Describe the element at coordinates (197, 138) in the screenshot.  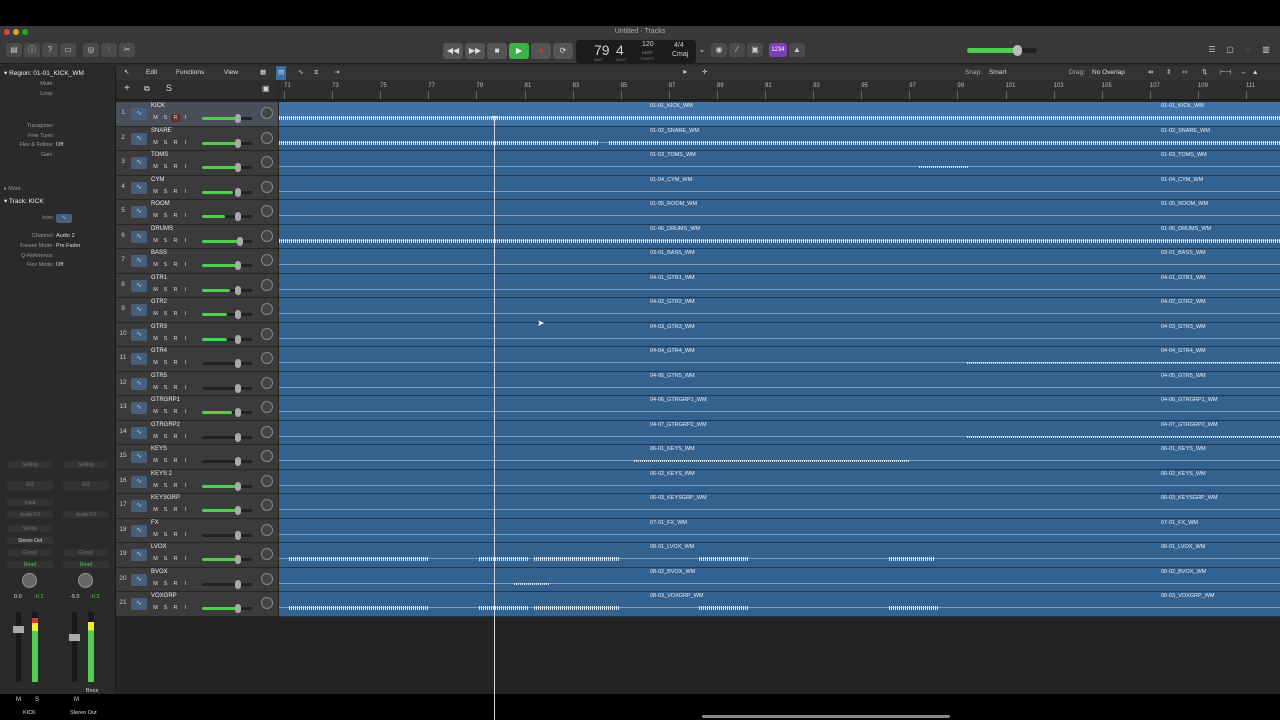
I see `track-header-snare: 2 ∿ SNARE M S R I` at that location.